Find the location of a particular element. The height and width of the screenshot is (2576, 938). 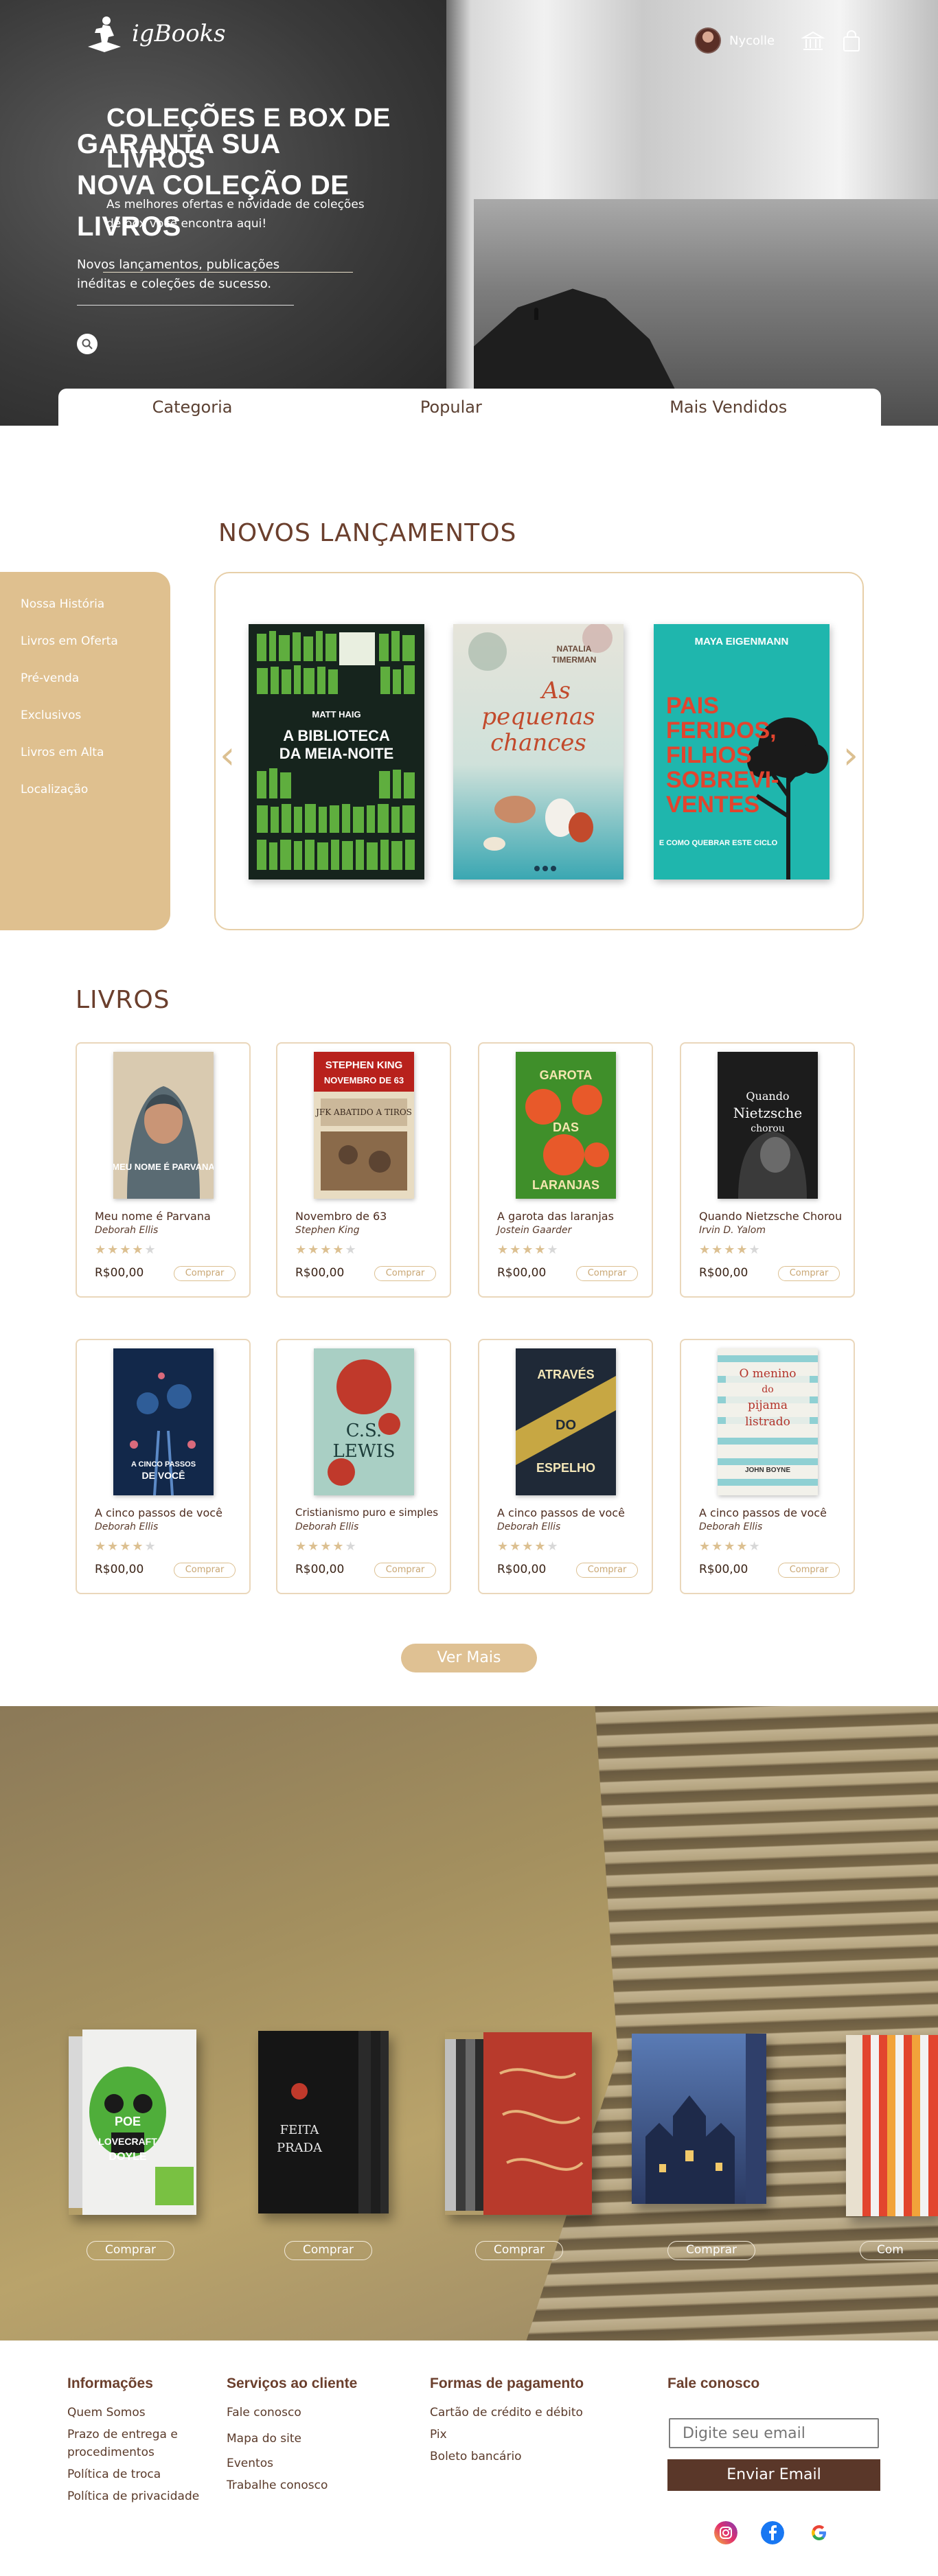

book-cover: Quando Nietzsche chorou is located at coordinates (767, 1125).